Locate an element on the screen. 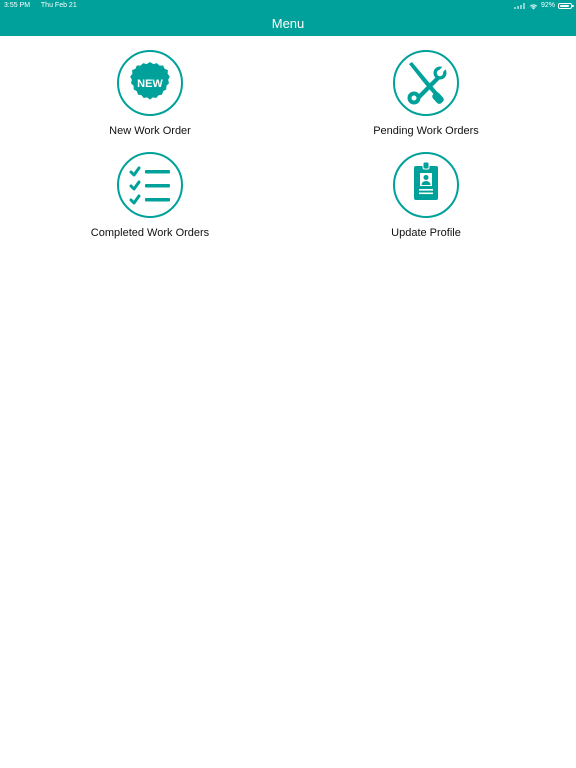  navigation-bar: 3:55 PM Thu Feb 21 92% Menu is located at coordinates (288, 18).